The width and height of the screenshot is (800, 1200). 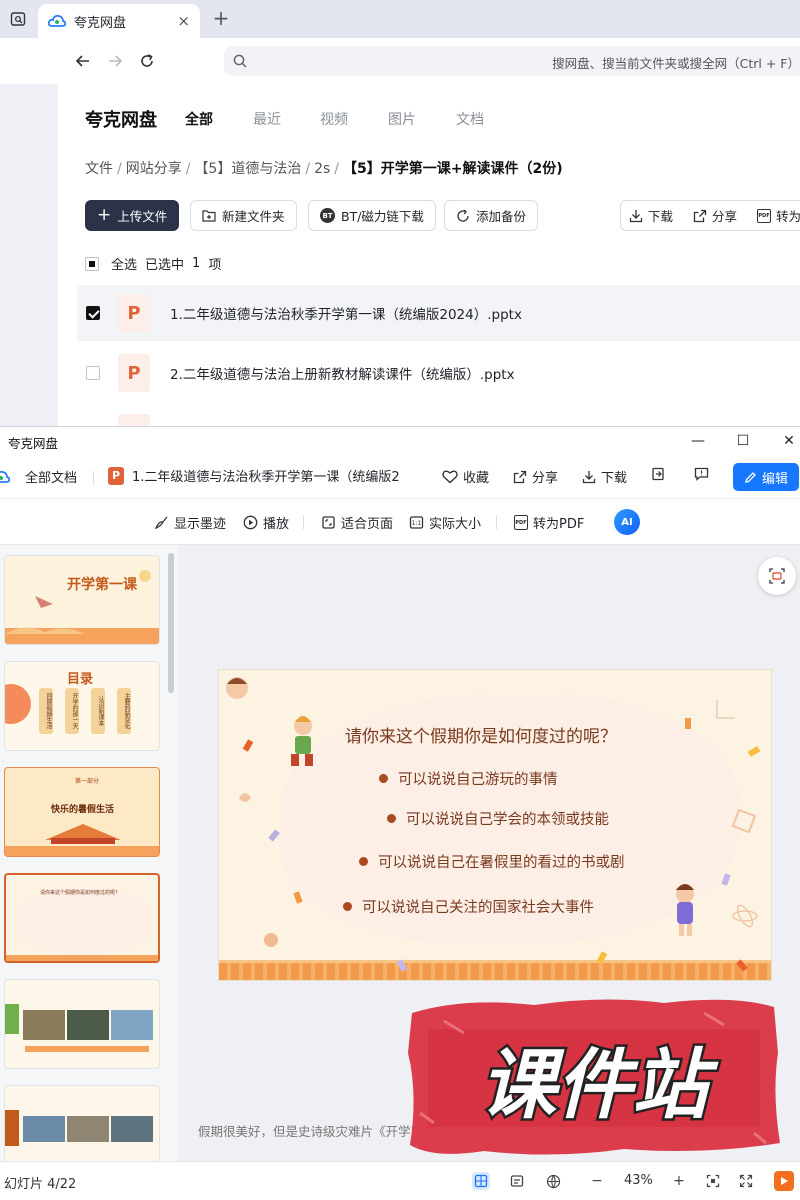 I want to click on notes-icon, so click(x=517, y=1181).